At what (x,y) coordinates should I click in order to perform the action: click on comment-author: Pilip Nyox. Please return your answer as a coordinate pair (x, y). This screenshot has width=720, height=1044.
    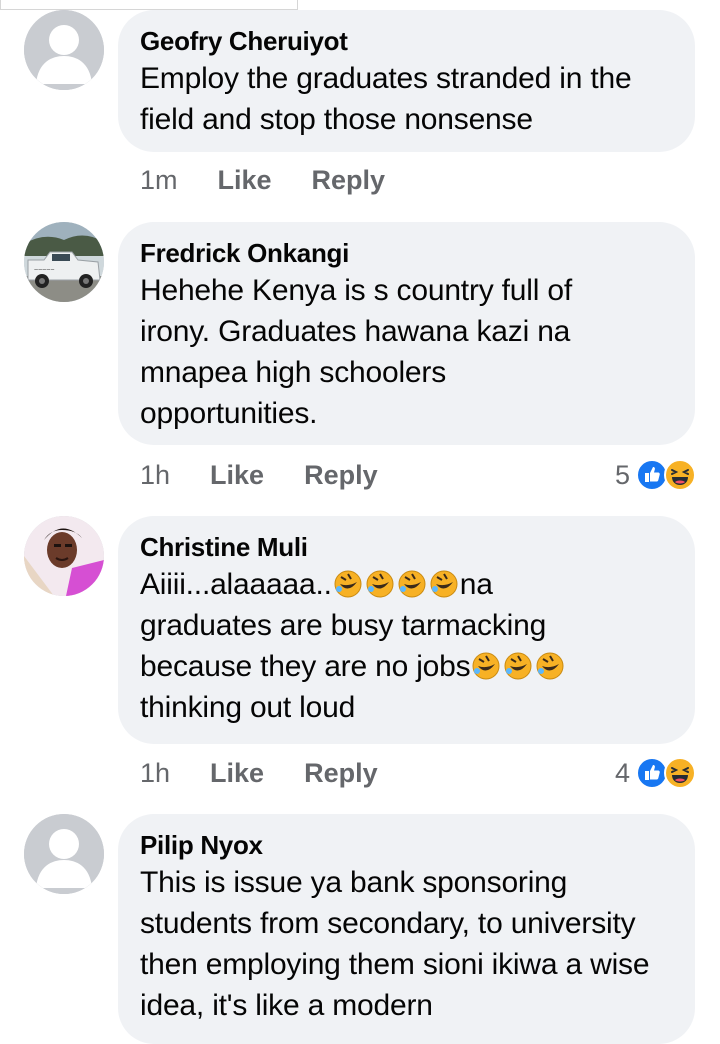
    Looking at the image, I should click on (406, 845).